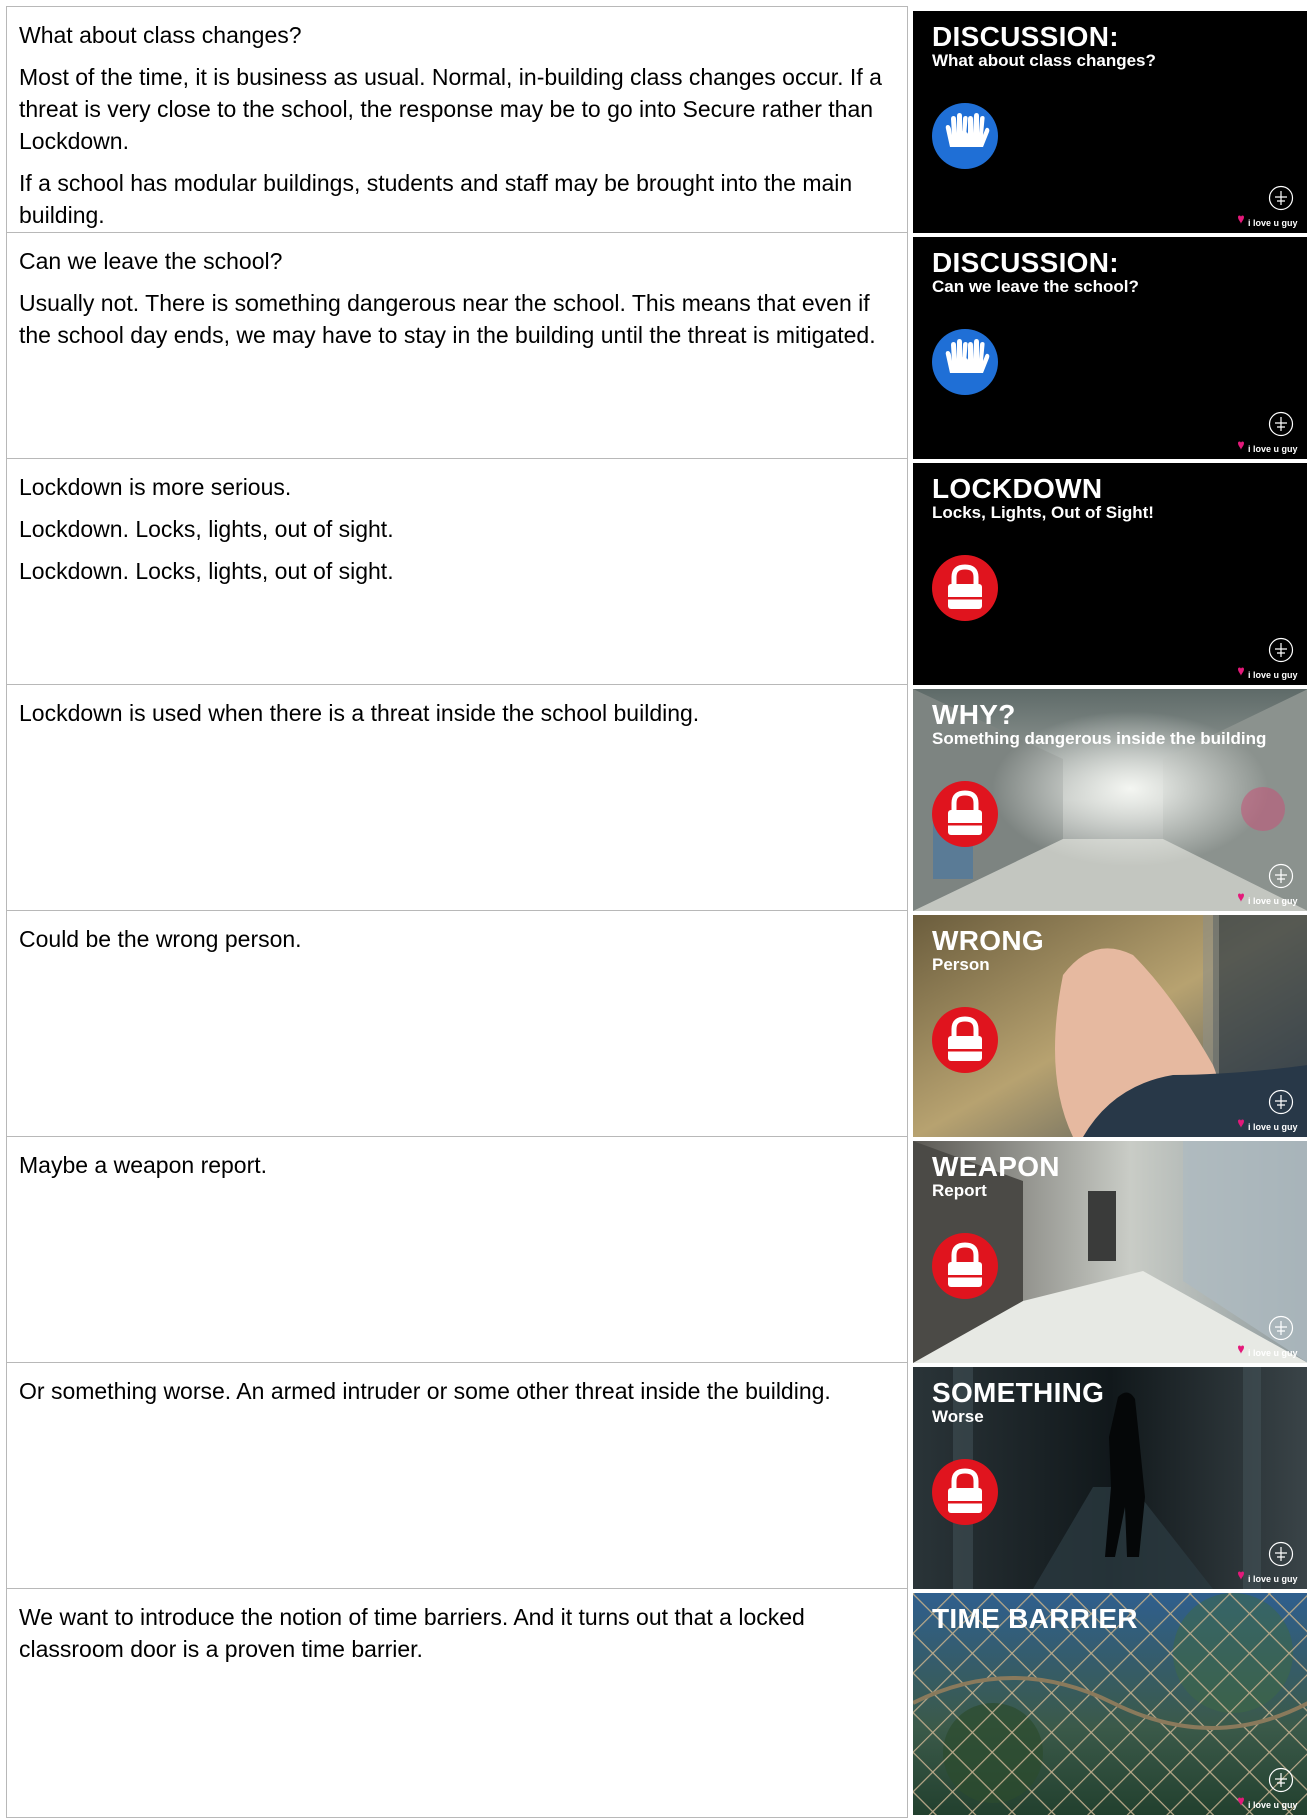 This screenshot has width=1307, height=1818. I want to click on slide-subtitle: Person, so click(961, 964).